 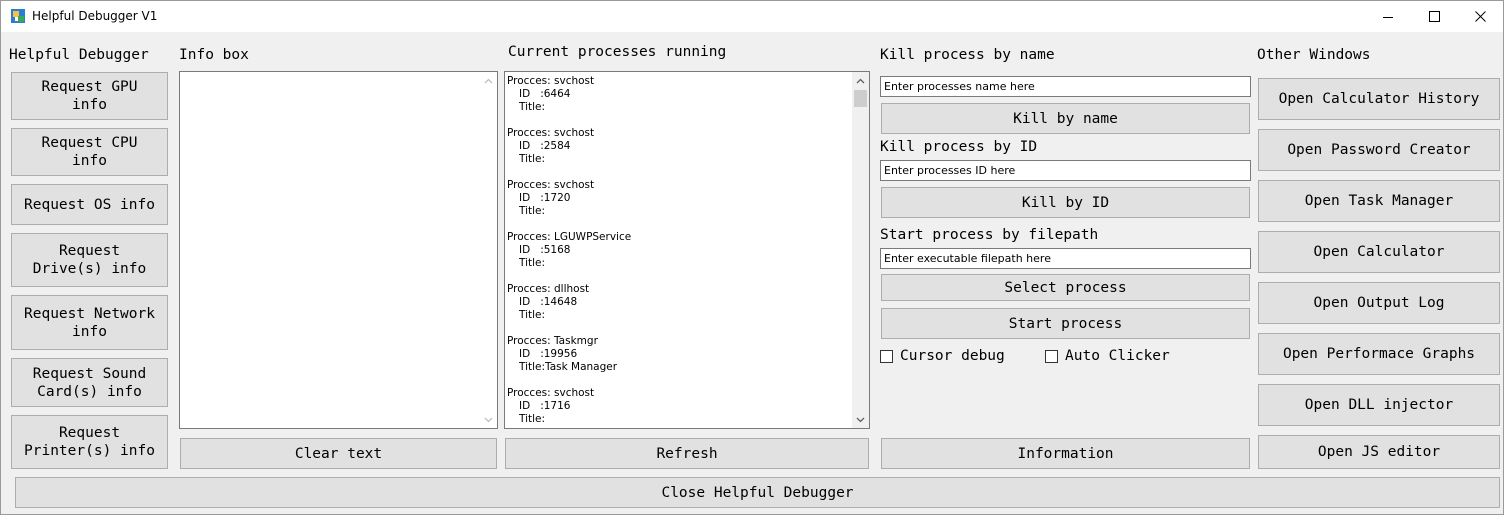 I want to click on window-title: Helpful Debugger V1, so click(x=95, y=16).